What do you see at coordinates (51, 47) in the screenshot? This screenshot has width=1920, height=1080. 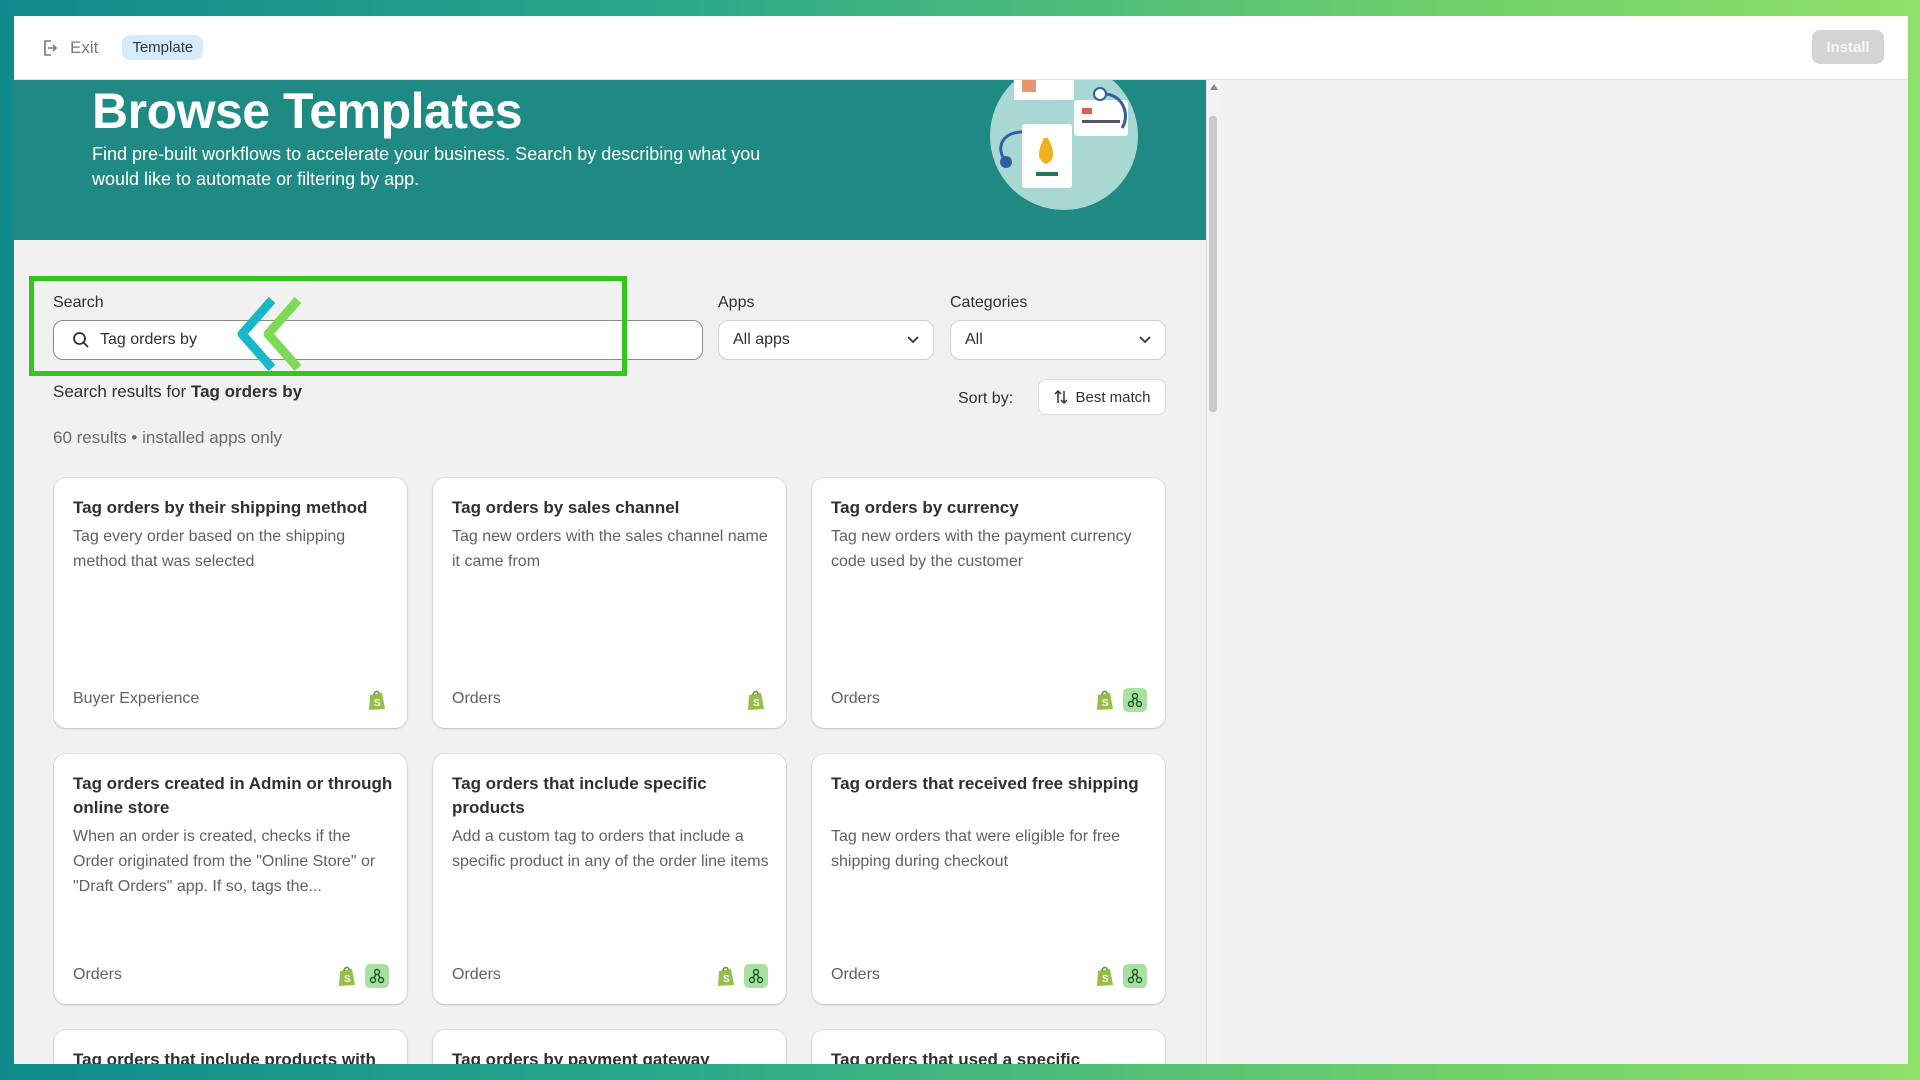 I see `exit-icon` at bounding box center [51, 47].